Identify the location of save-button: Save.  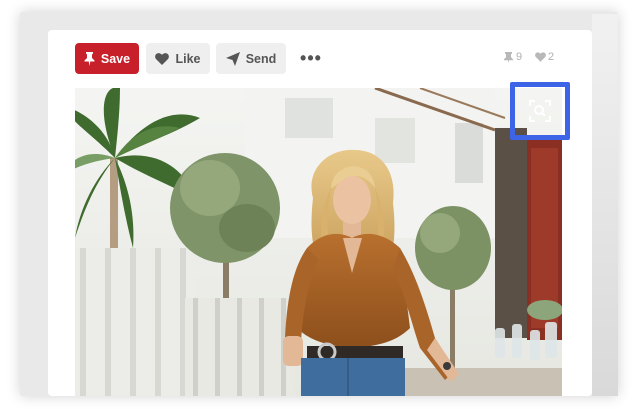
(107, 58).